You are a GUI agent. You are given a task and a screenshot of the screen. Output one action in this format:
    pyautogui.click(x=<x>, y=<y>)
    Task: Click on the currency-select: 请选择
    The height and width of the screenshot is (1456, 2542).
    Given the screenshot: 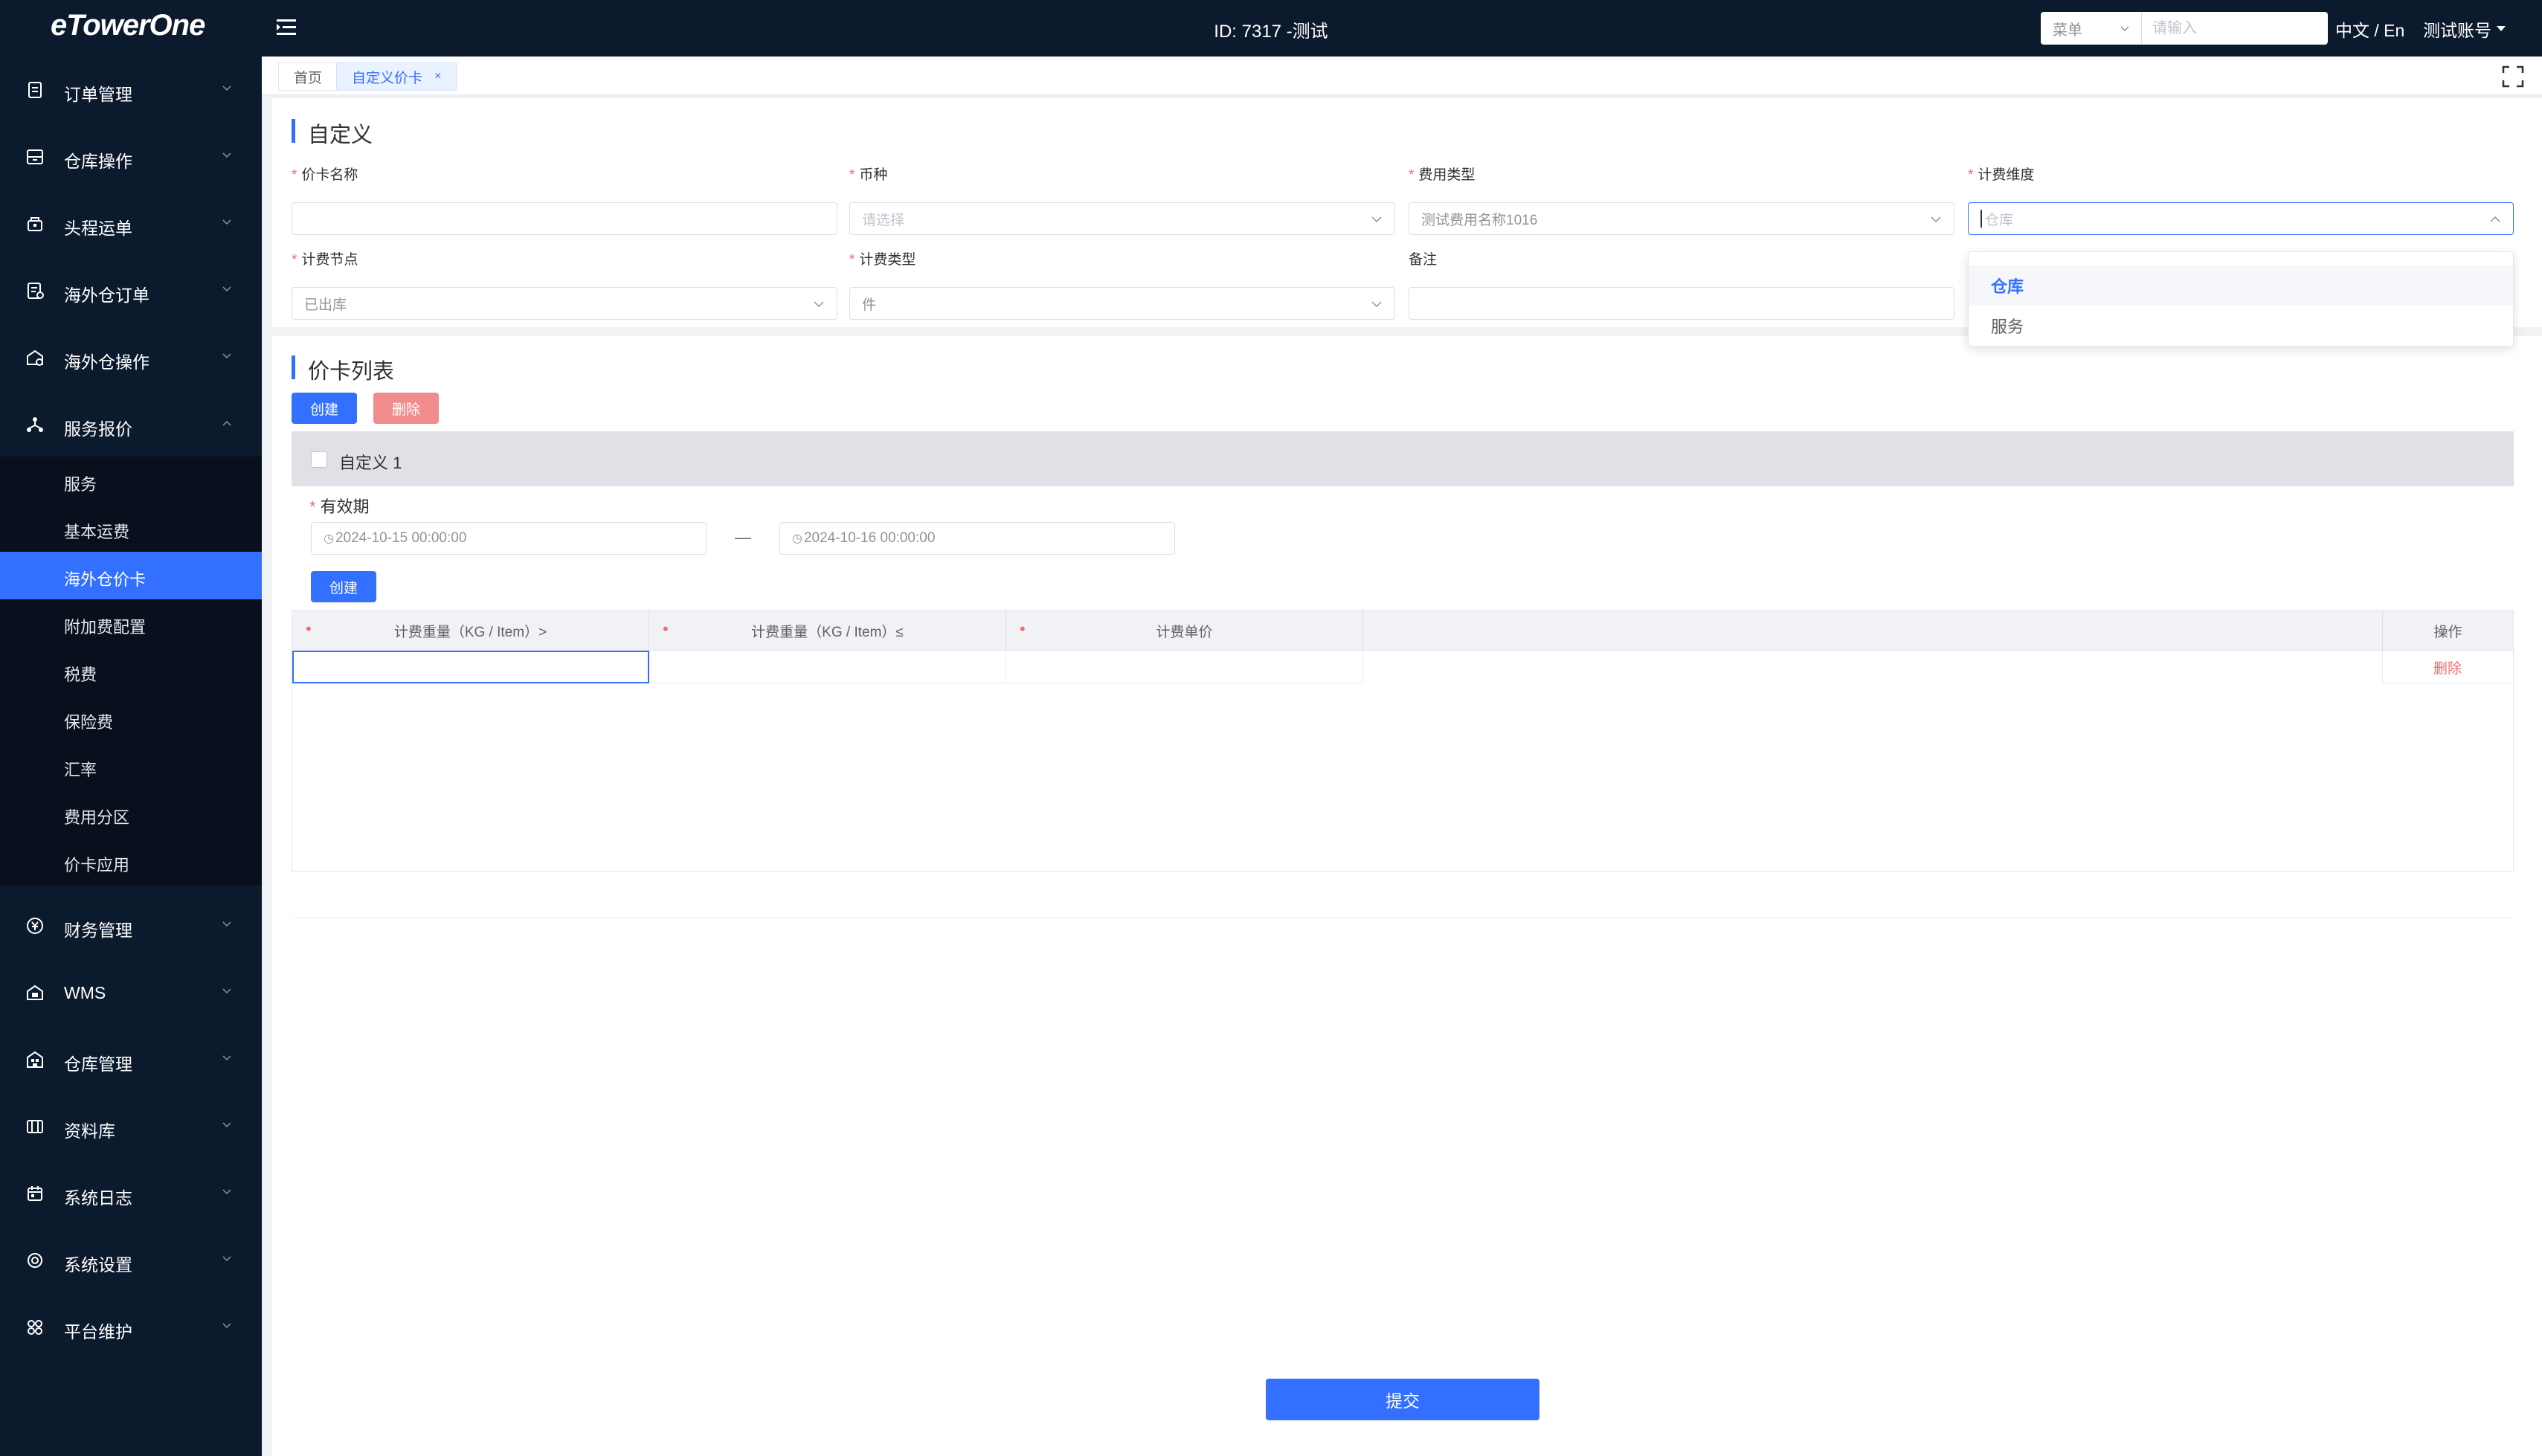 What is the action you would take?
    pyautogui.click(x=1122, y=218)
    